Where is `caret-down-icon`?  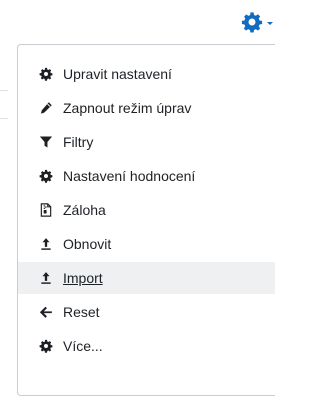 caret-down-icon is located at coordinates (270, 23).